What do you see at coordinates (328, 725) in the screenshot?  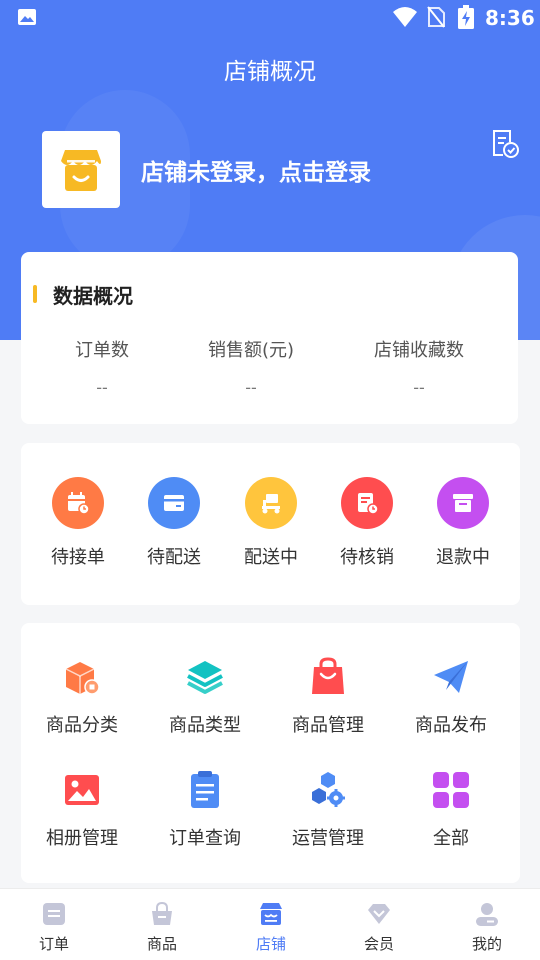 I see `tool-label: 商品管理` at bounding box center [328, 725].